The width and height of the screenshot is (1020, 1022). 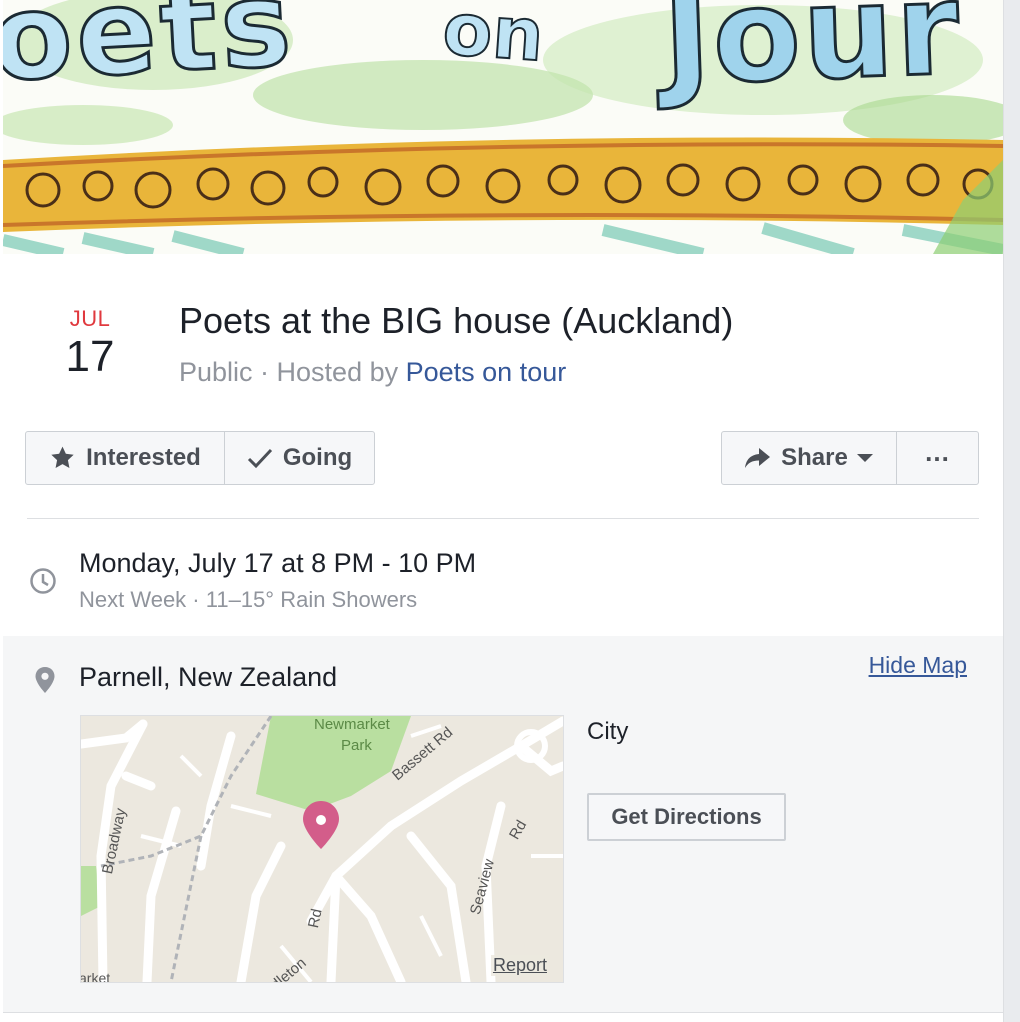 I want to click on map-label-park-2: Park, so click(x=356, y=745).